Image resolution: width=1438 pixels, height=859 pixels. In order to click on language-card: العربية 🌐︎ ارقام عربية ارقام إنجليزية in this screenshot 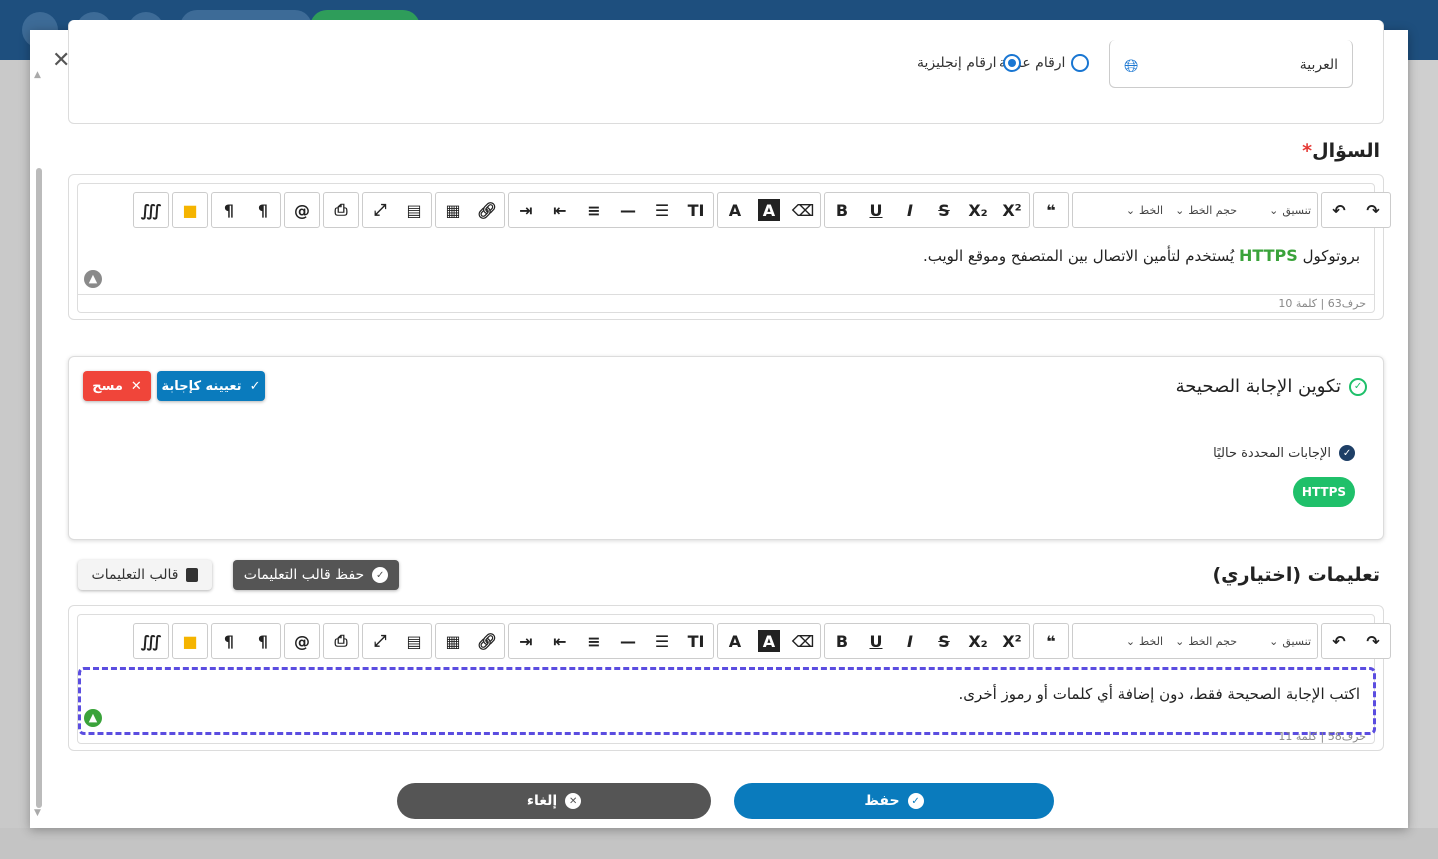, I will do `click(726, 72)`.